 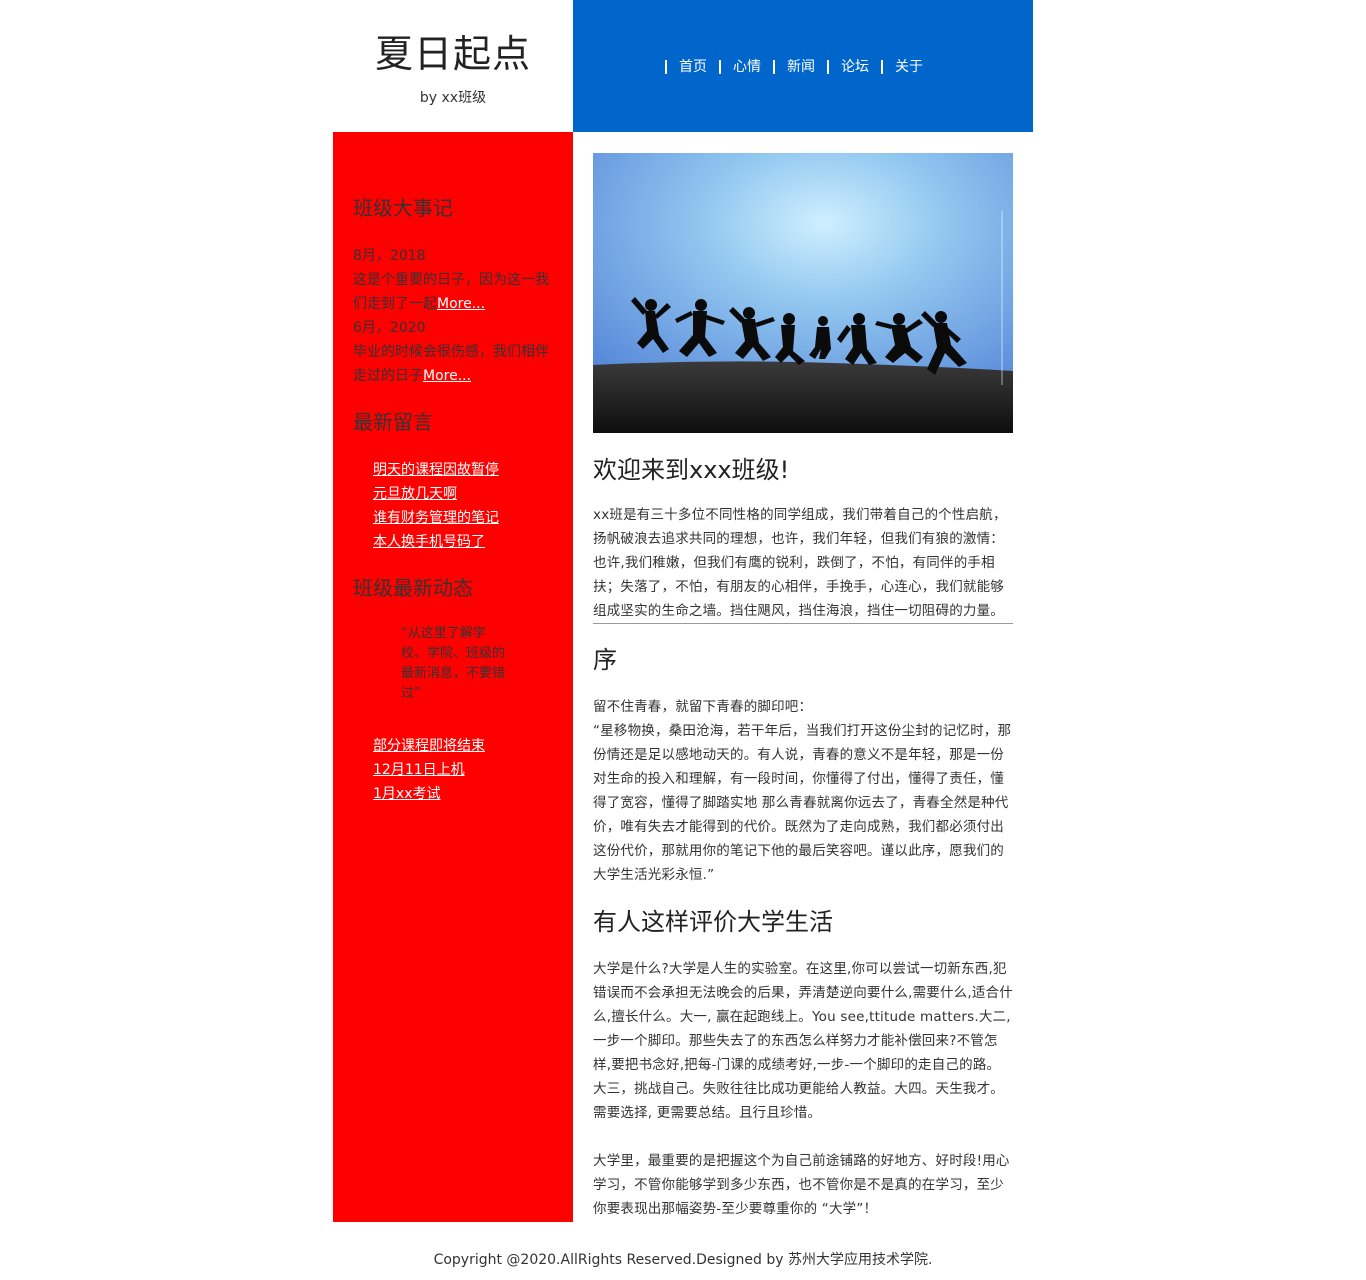 I want to click on news-link: 部分课程即将结束, so click(x=429, y=746).